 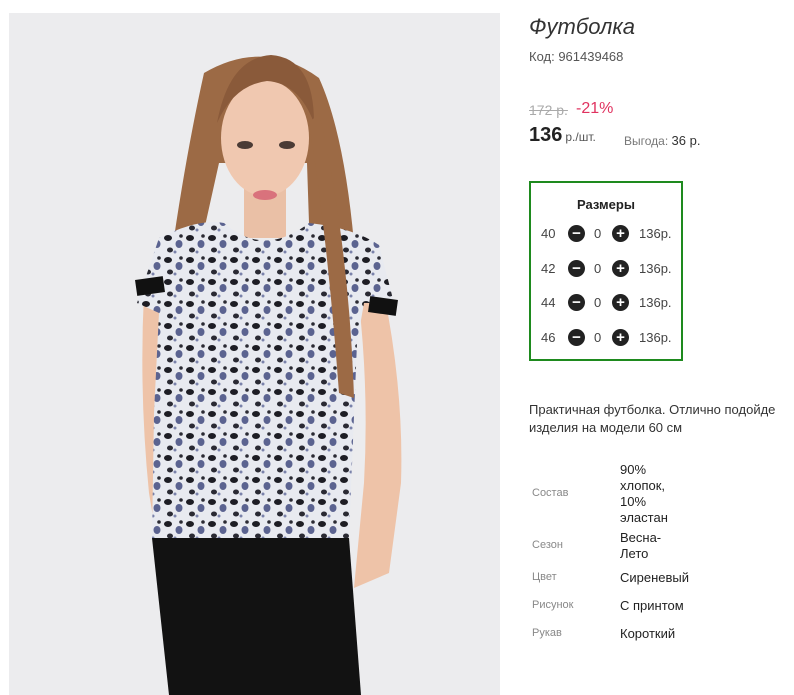 What do you see at coordinates (644, 517) in the screenshot?
I see `spec-value-line: эластан` at bounding box center [644, 517].